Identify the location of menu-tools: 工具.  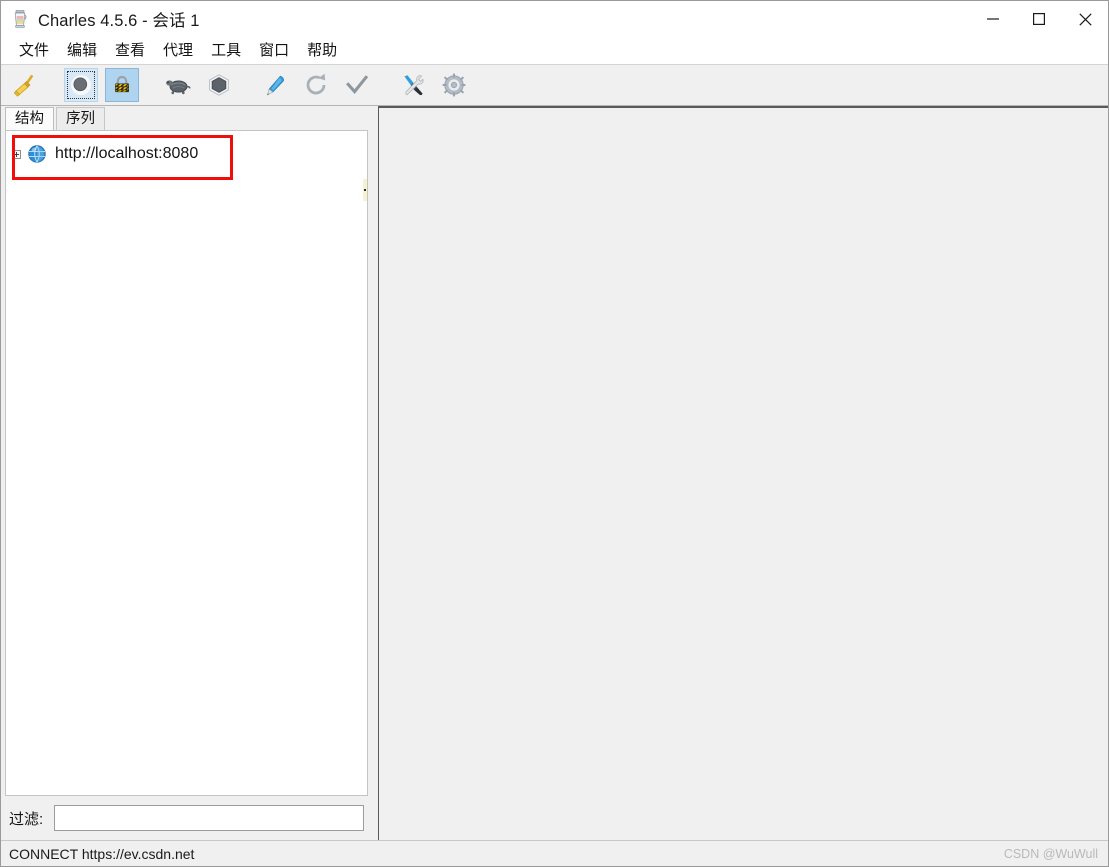
(226, 50).